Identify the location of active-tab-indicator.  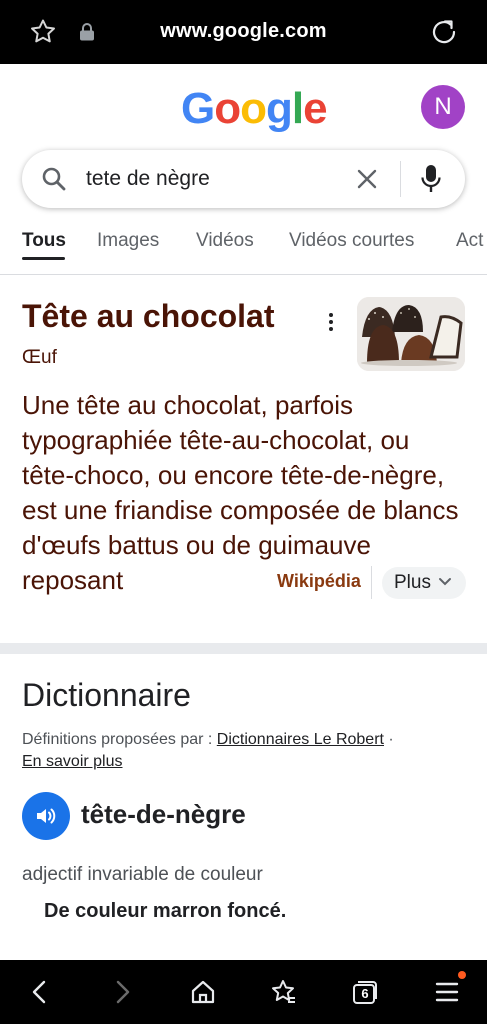
(43, 258).